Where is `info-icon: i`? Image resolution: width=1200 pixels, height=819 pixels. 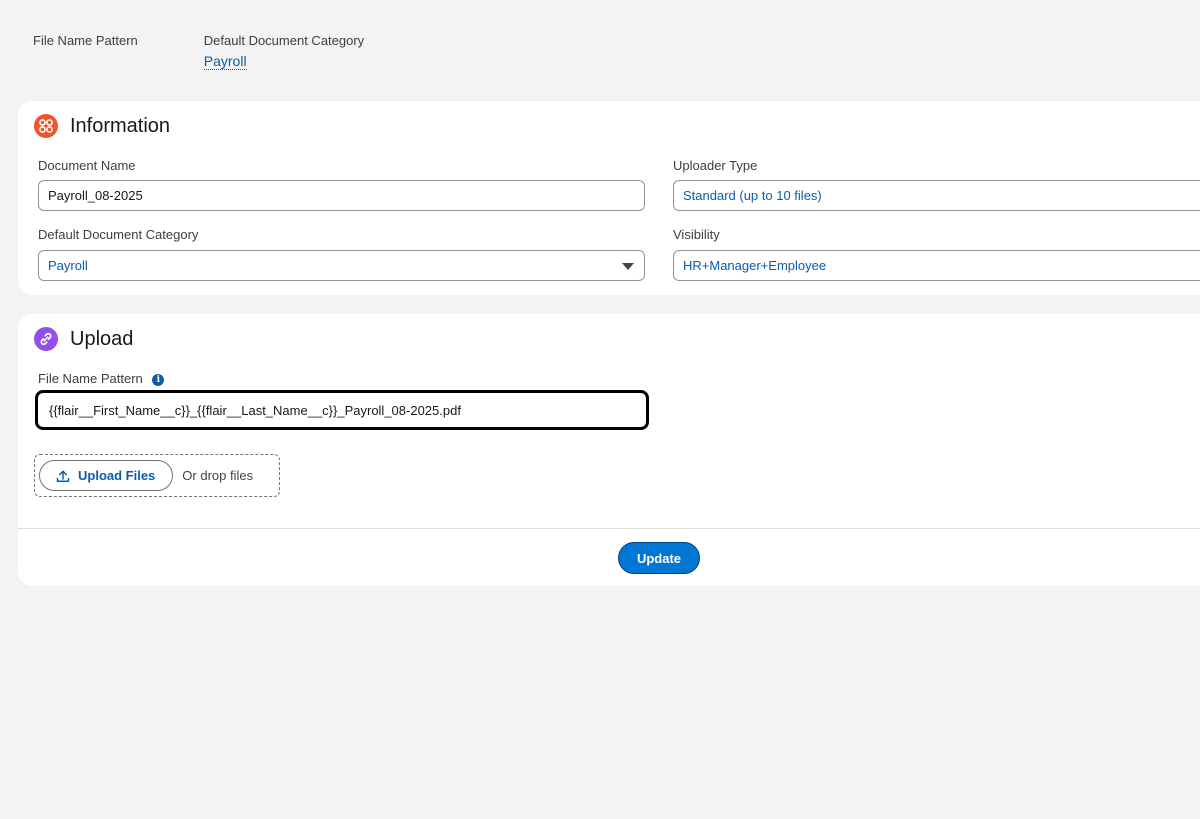
info-icon: i is located at coordinates (158, 380).